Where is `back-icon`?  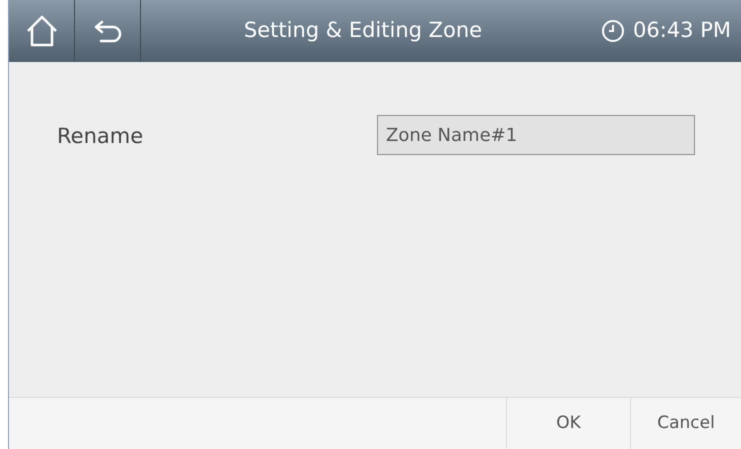
back-icon is located at coordinates (107, 31).